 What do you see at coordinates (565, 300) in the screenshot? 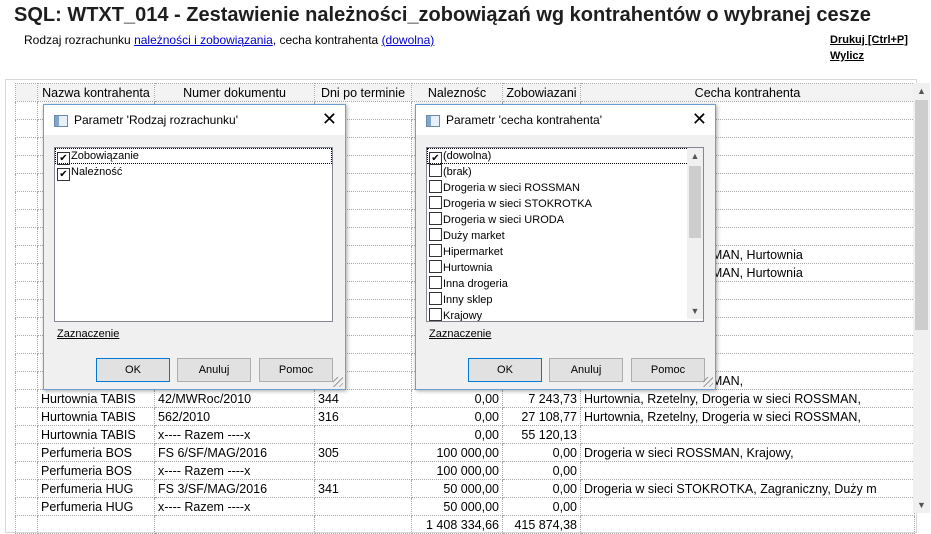
I see `list-item: Inny sklep` at bounding box center [565, 300].